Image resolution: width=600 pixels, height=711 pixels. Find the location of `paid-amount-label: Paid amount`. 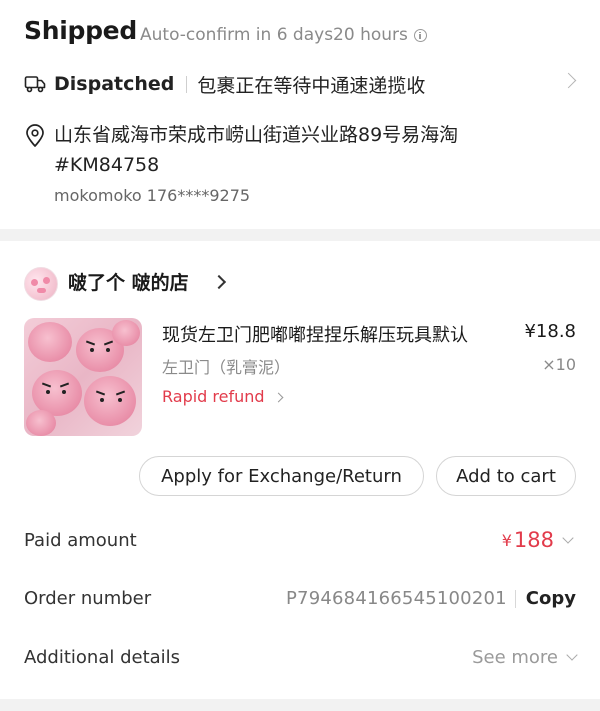

paid-amount-label: Paid amount is located at coordinates (80, 540).